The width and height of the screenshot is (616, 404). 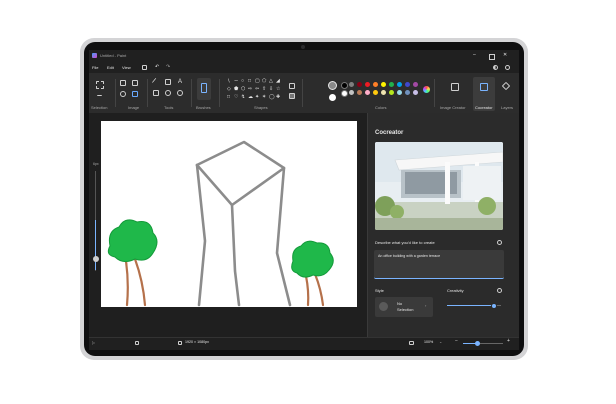 What do you see at coordinates (110, 68) in the screenshot?
I see `menu-edit: Edit` at bounding box center [110, 68].